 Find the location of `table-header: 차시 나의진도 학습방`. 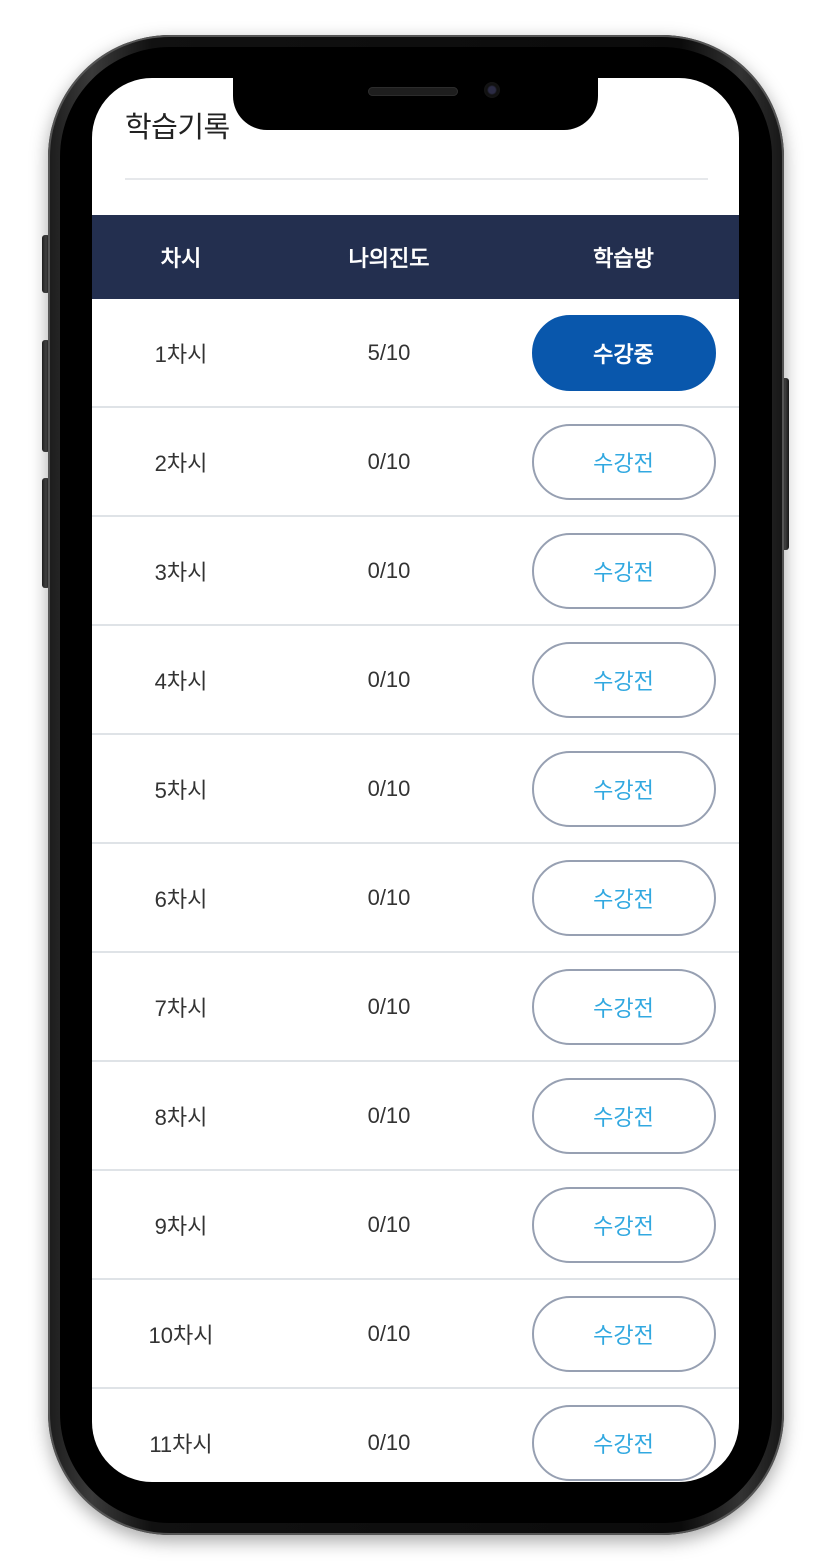

table-header: 차시 나의진도 학습방 is located at coordinates (415, 257).